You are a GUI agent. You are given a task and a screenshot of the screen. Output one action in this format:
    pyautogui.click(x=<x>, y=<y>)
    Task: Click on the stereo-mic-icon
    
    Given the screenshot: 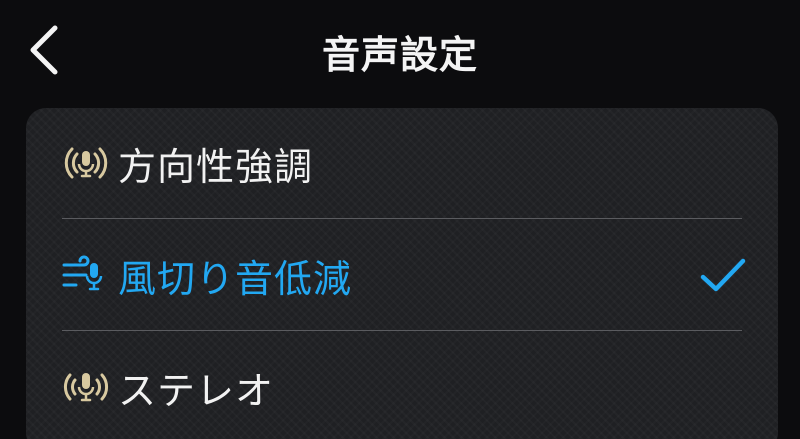 What is the action you would take?
    pyautogui.click(x=86, y=387)
    